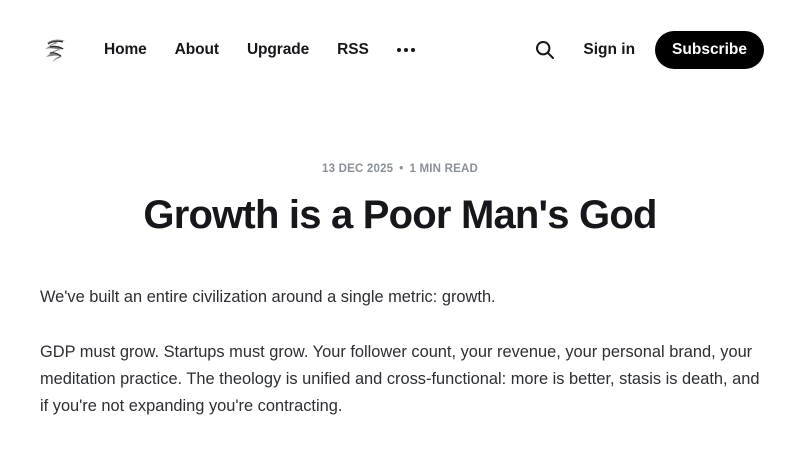 This screenshot has height=450, width=800. What do you see at coordinates (649, 50) in the screenshot?
I see `header-actions: Sign in Subscribe` at bounding box center [649, 50].